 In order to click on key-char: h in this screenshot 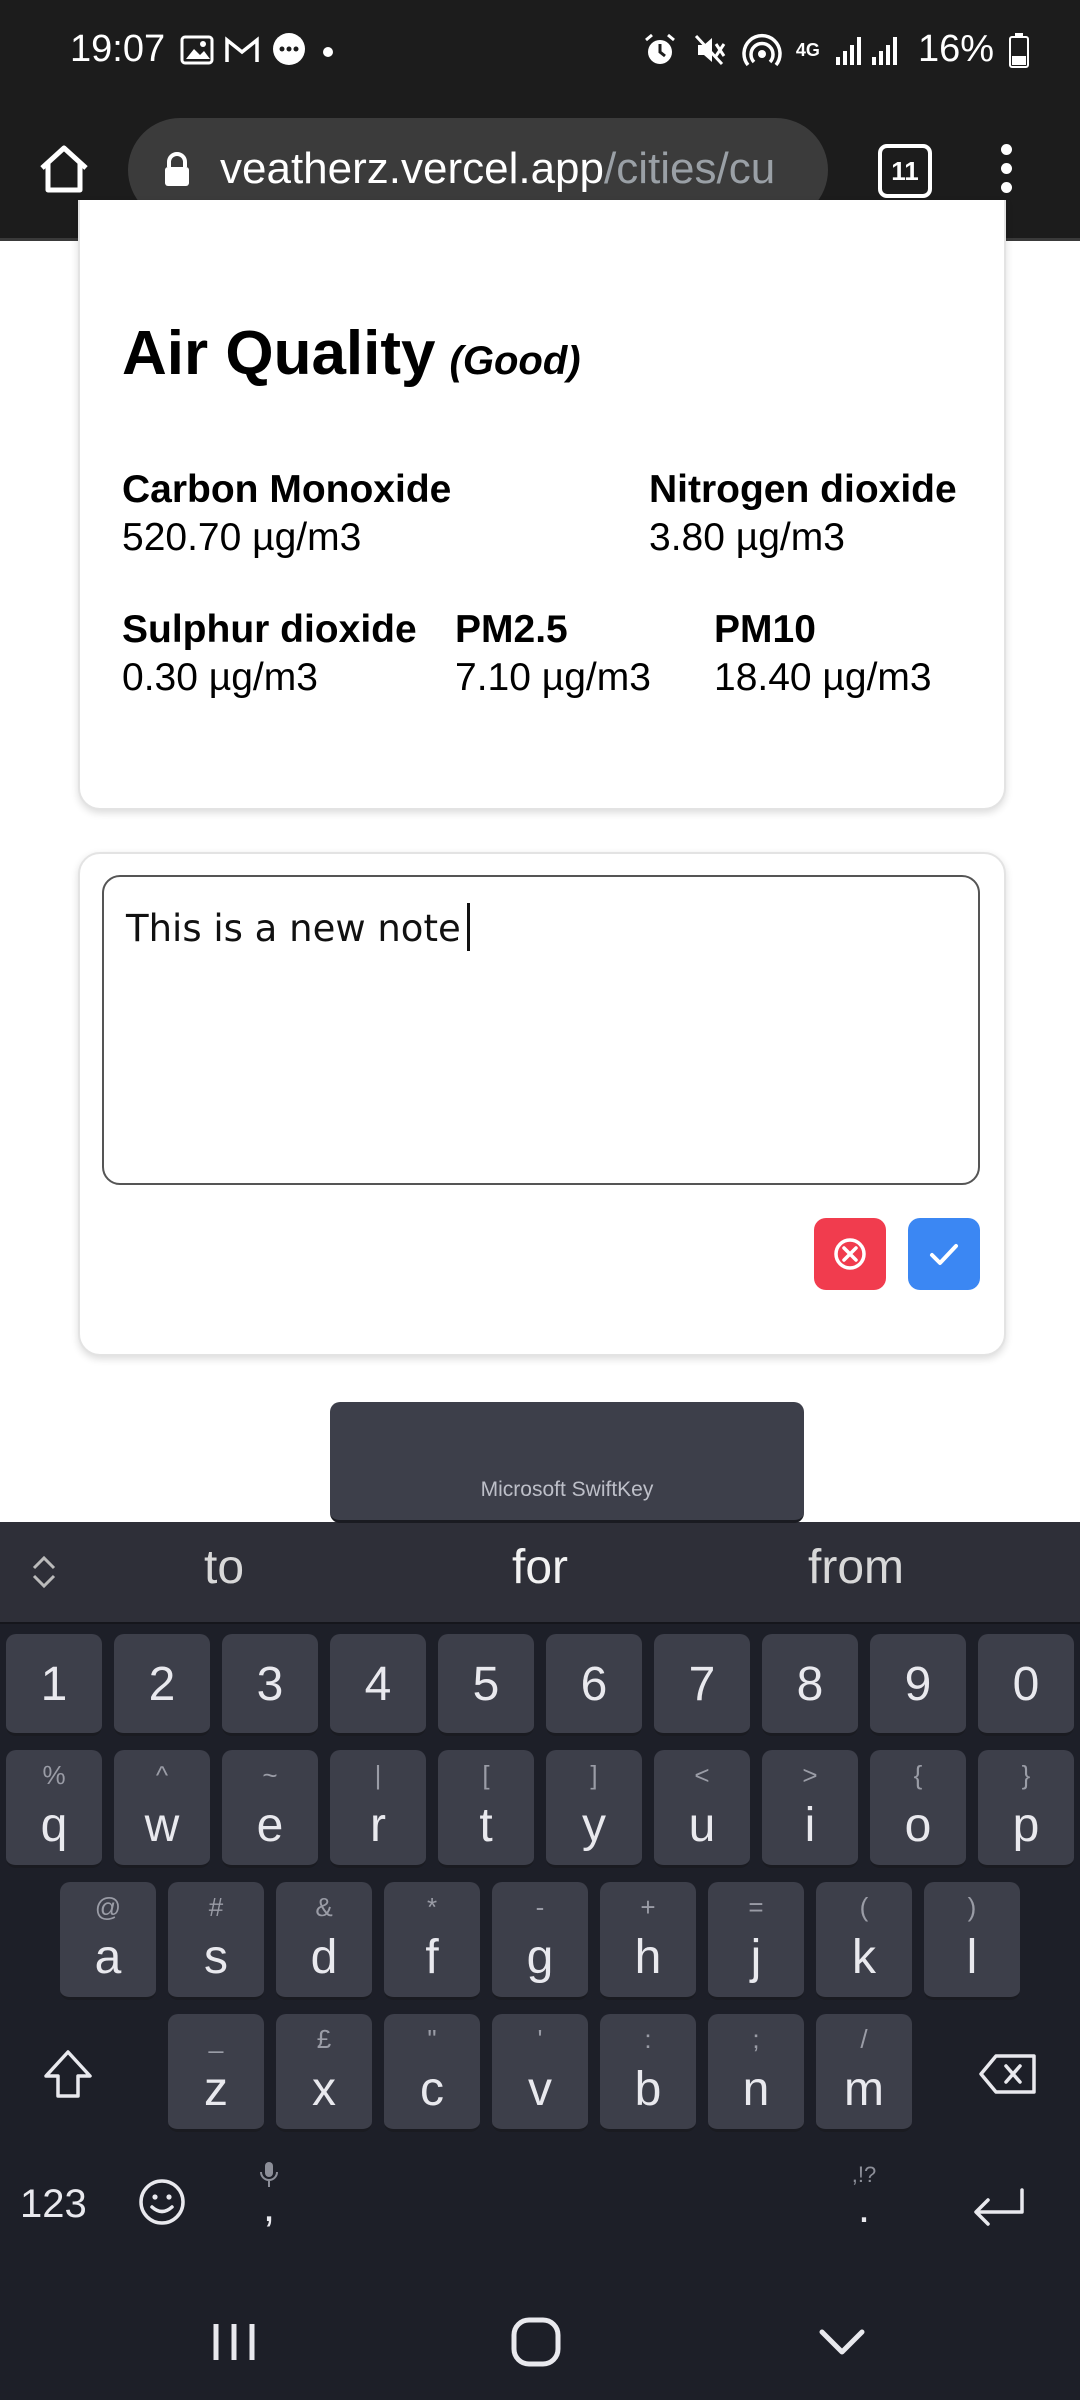, I will do `click(648, 1957)`.